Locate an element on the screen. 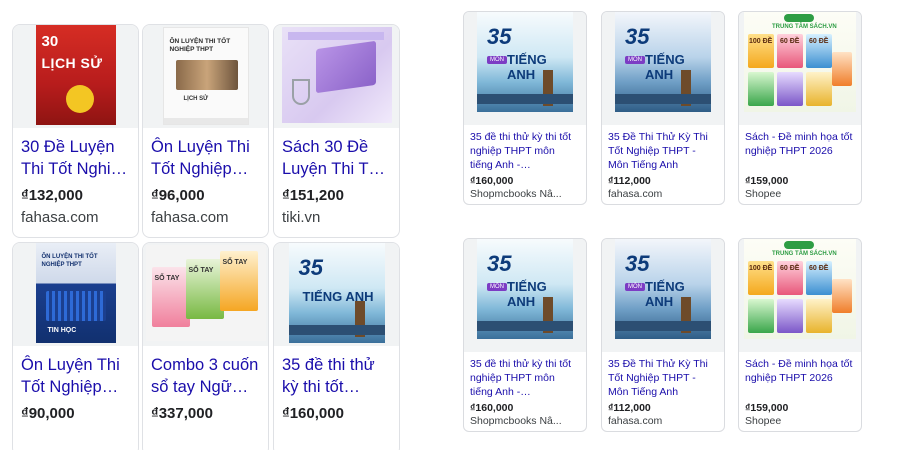 The height and width of the screenshot is (450, 903). product-image: 30 LỊCH SỬ is located at coordinates (75, 76).